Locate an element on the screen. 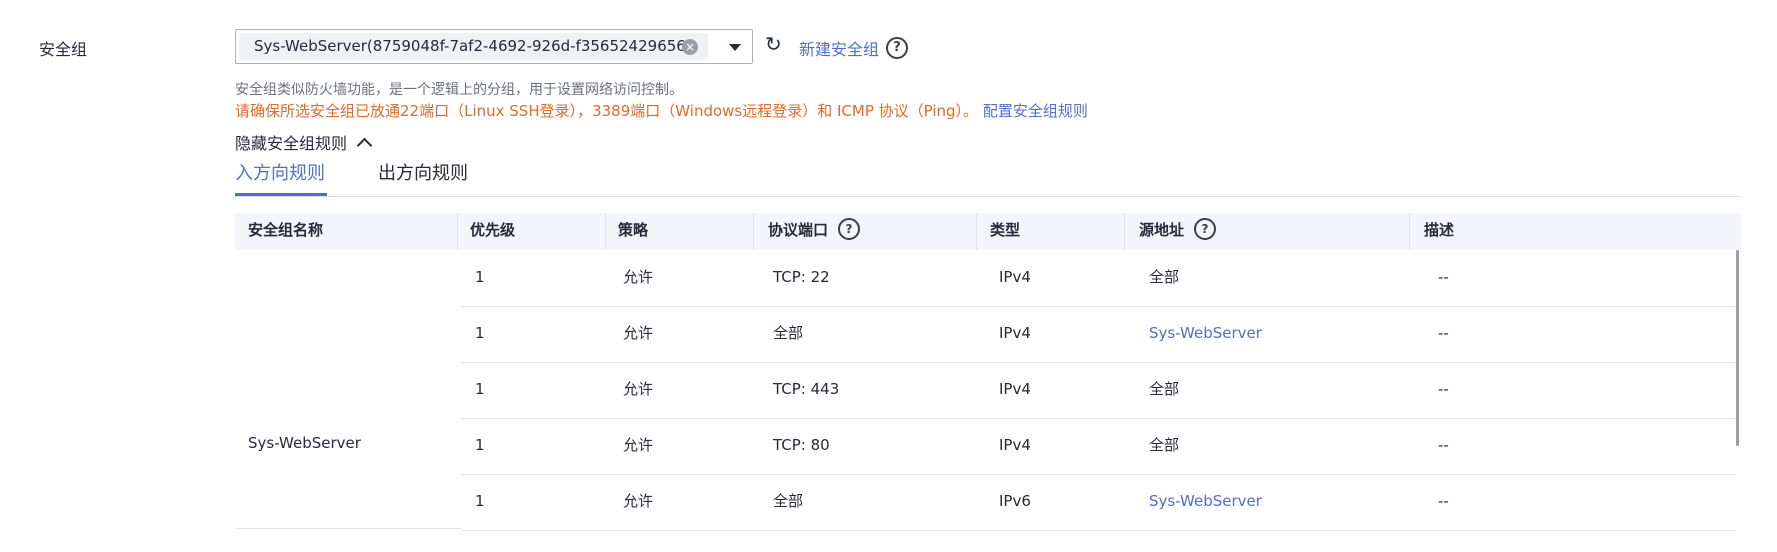 This screenshot has height=552, width=1777. header-protocol-port: 协议端口? is located at coordinates (814, 231).